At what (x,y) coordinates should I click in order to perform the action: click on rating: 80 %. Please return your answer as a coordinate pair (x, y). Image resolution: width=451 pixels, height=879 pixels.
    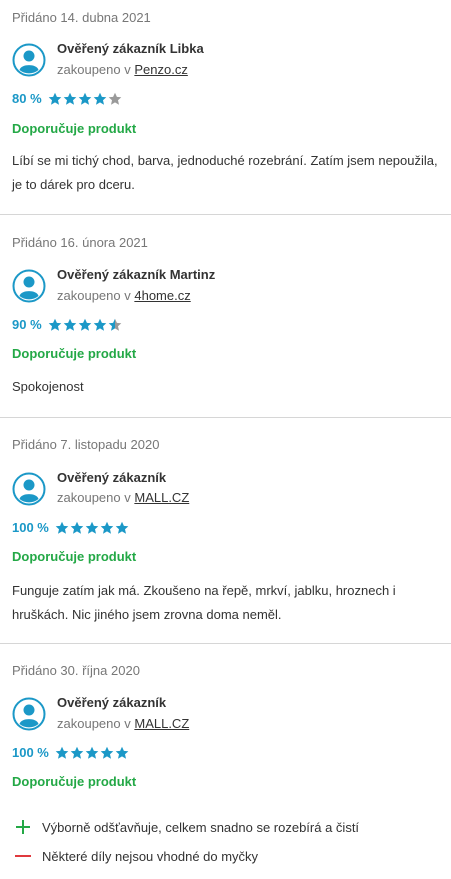
    Looking at the image, I should click on (67, 98).